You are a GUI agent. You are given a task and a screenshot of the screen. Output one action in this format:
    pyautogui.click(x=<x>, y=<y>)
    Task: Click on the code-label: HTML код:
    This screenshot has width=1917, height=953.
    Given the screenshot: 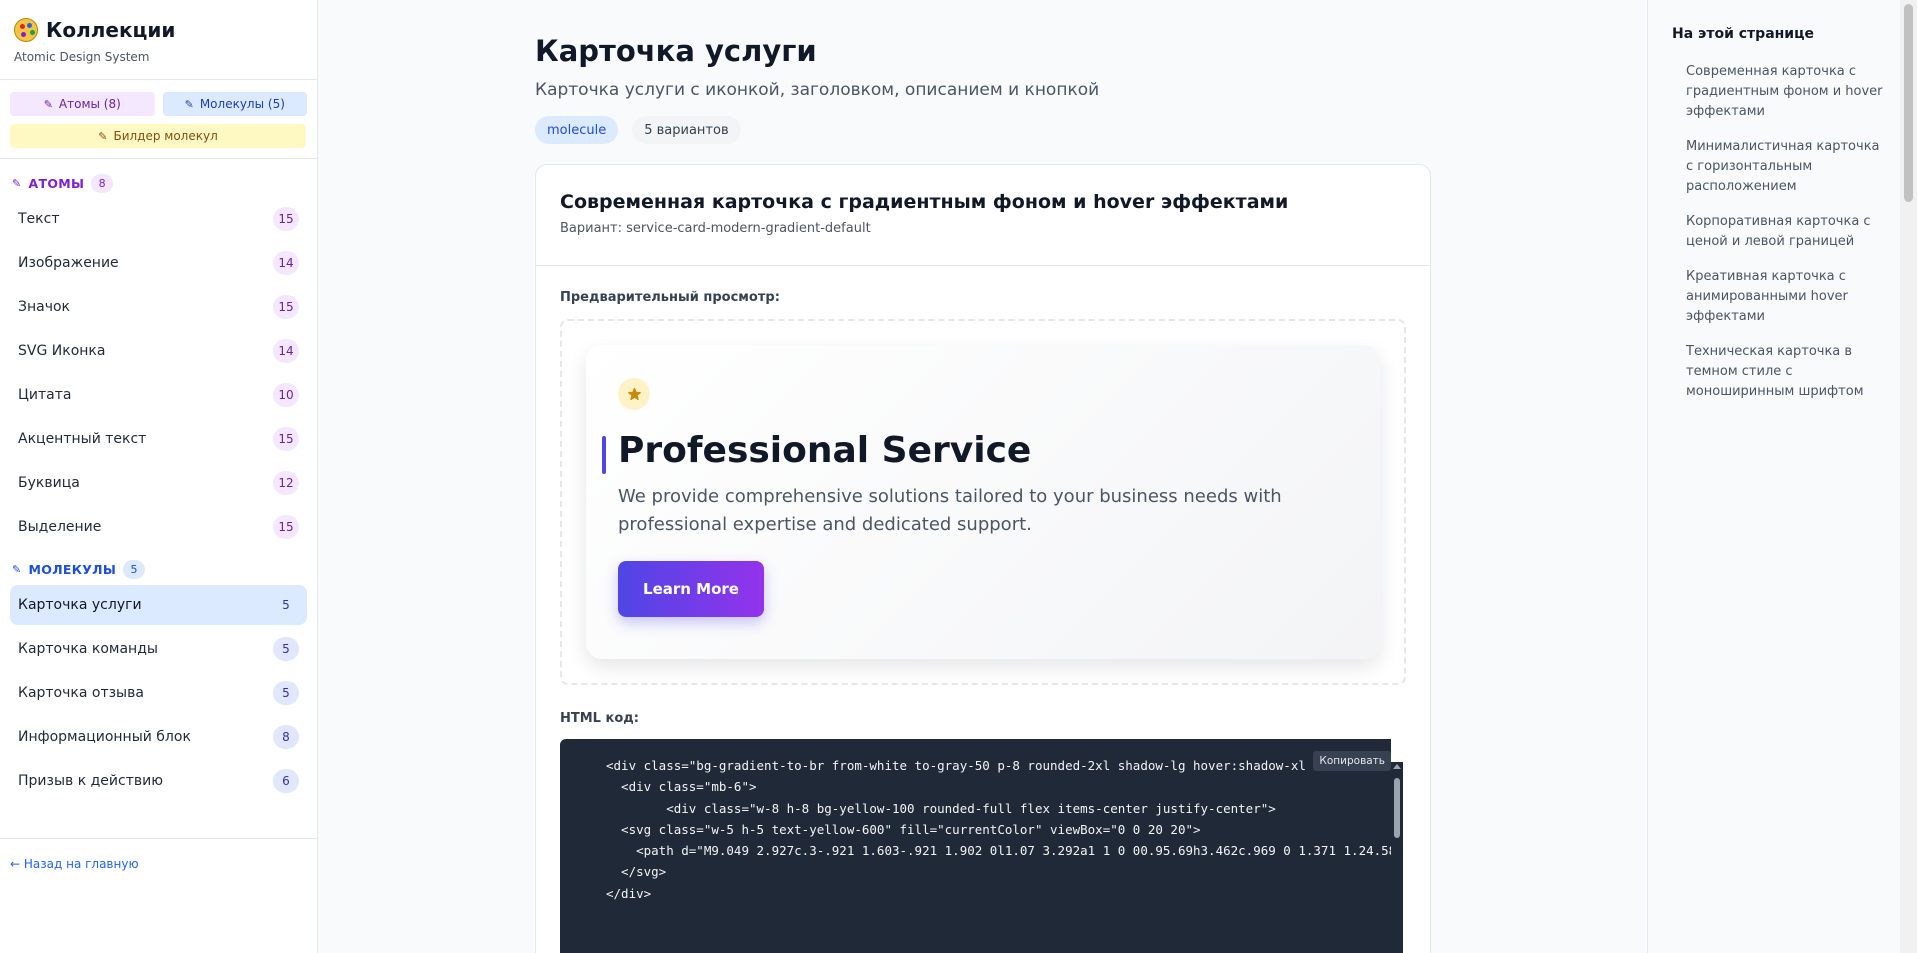 What is the action you would take?
    pyautogui.click(x=599, y=718)
    